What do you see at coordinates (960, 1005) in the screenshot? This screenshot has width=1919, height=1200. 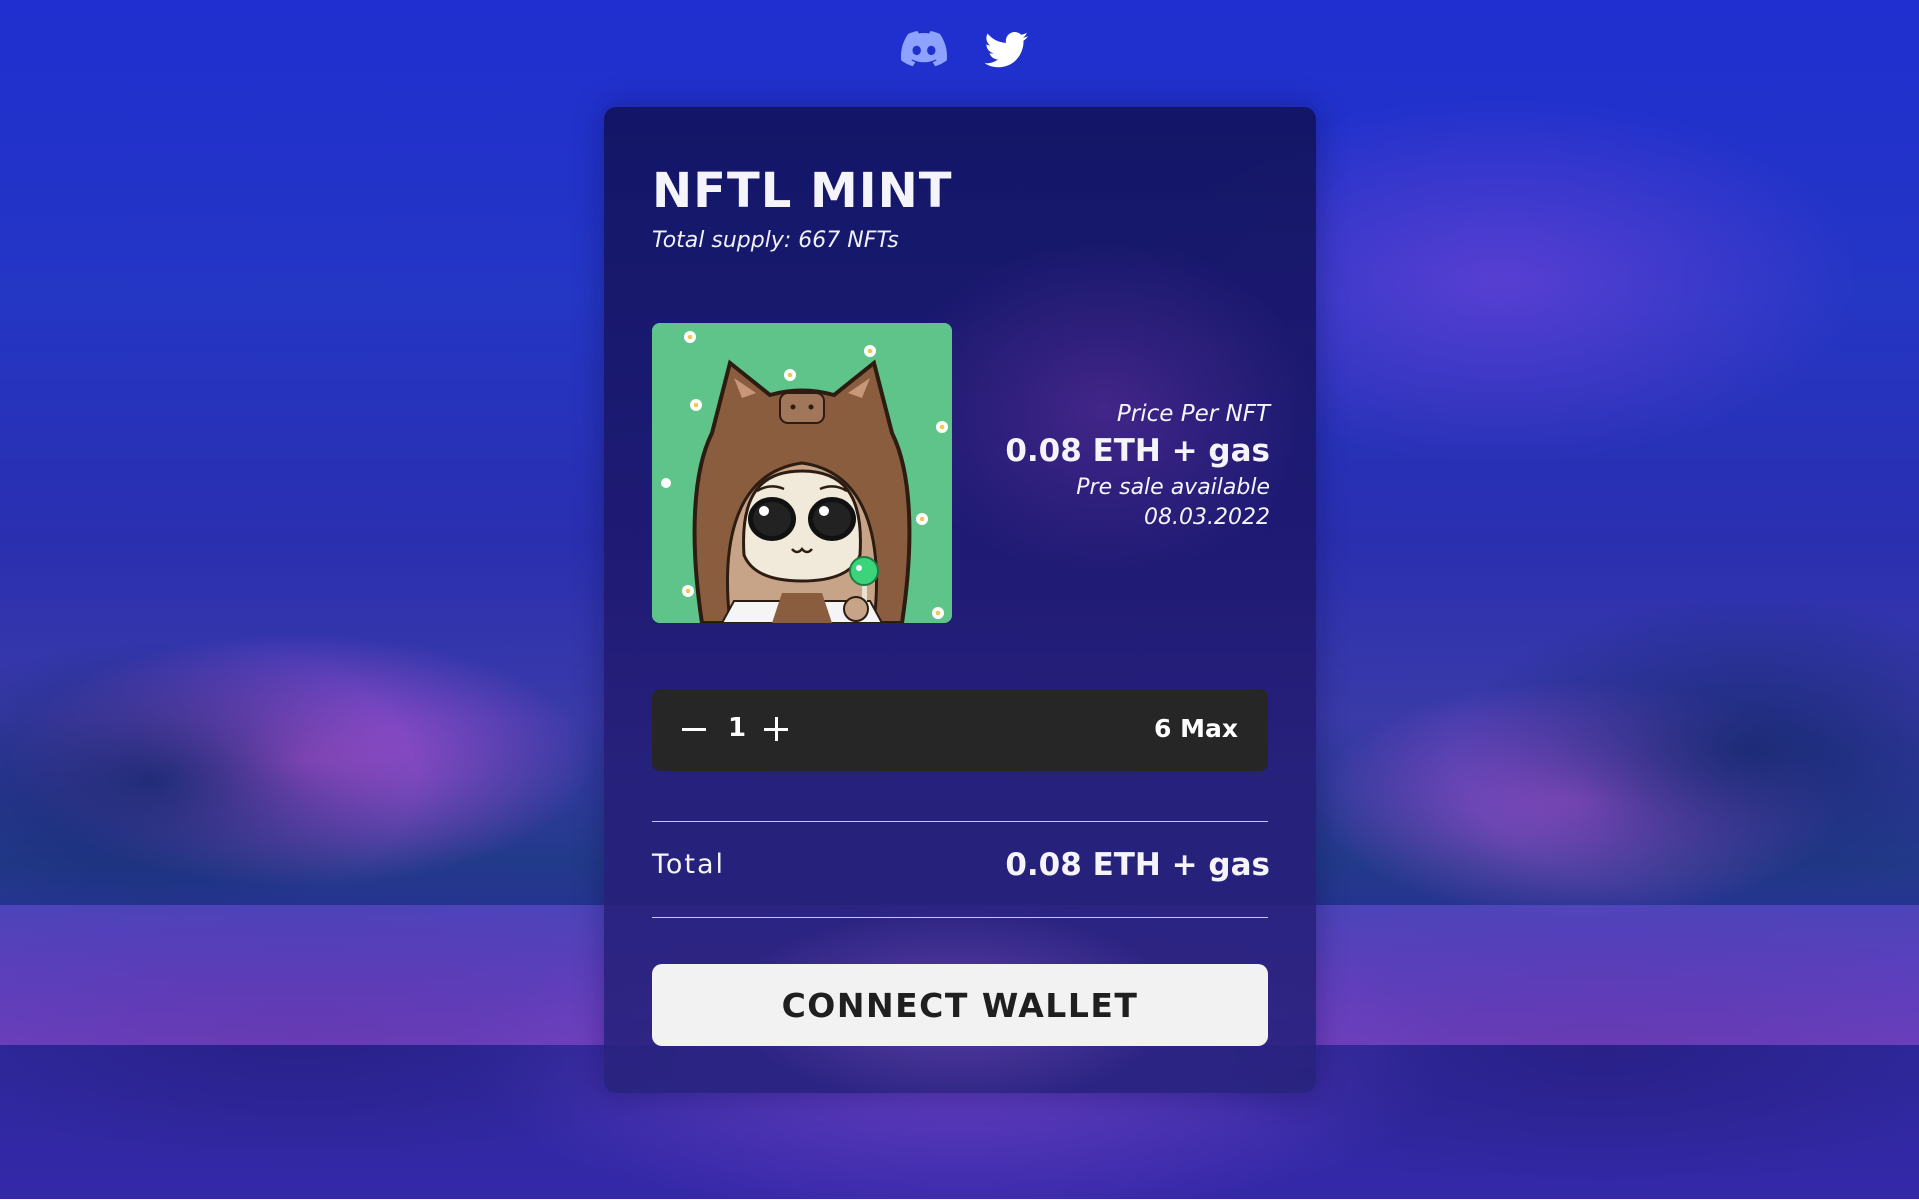 I see `connect-wallet-button: CONNECT WALLET` at bounding box center [960, 1005].